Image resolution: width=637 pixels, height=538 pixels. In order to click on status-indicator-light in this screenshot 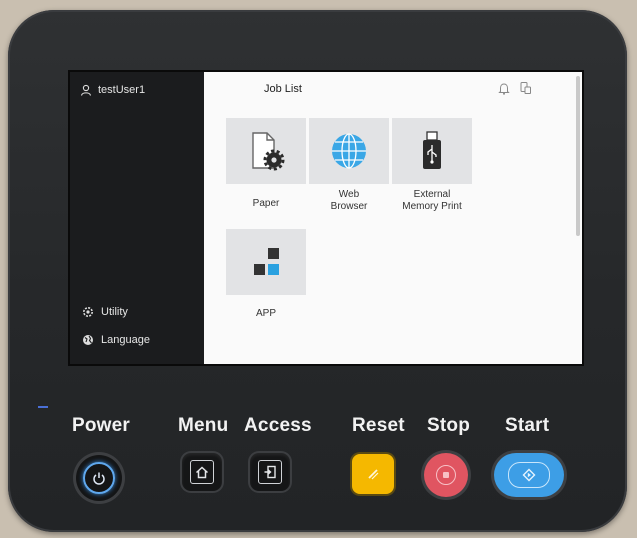, I will do `click(43, 407)`.